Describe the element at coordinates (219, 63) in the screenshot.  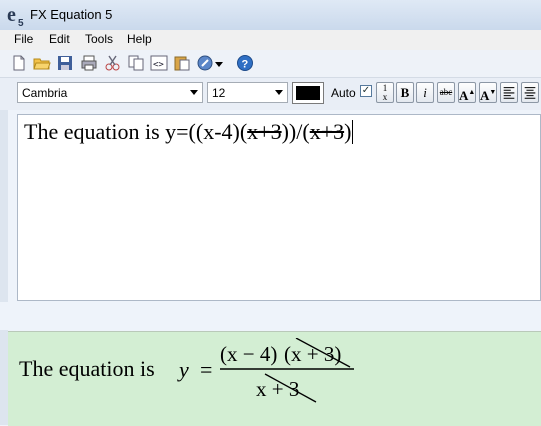
I see `dropdown-arrow-icon` at that location.